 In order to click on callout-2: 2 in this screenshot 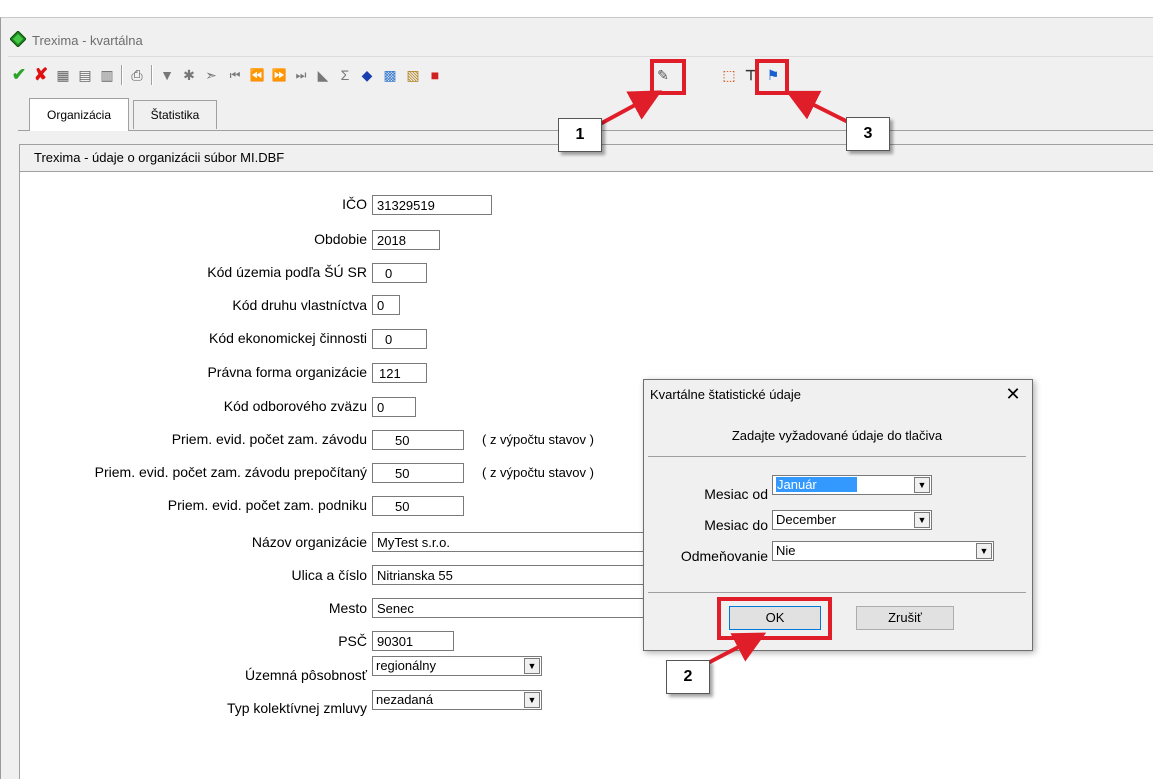, I will do `click(688, 677)`.